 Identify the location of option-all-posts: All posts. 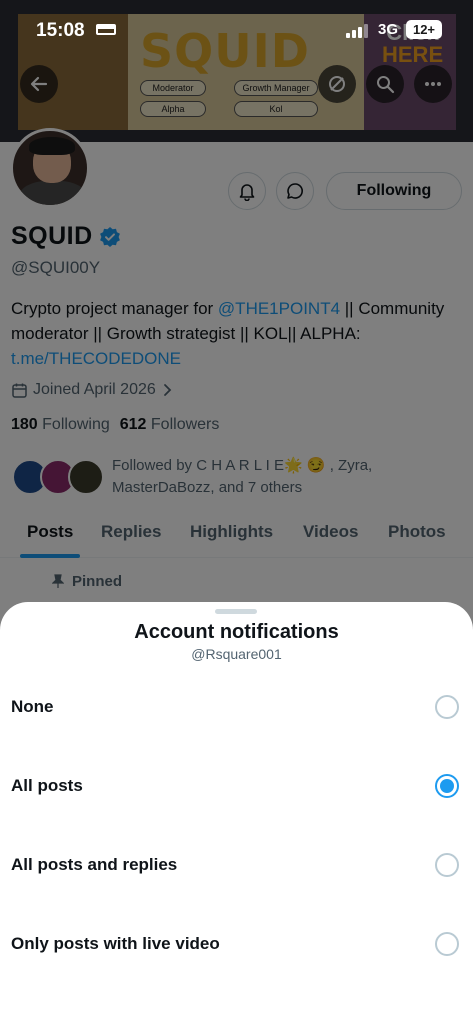
(236, 786).